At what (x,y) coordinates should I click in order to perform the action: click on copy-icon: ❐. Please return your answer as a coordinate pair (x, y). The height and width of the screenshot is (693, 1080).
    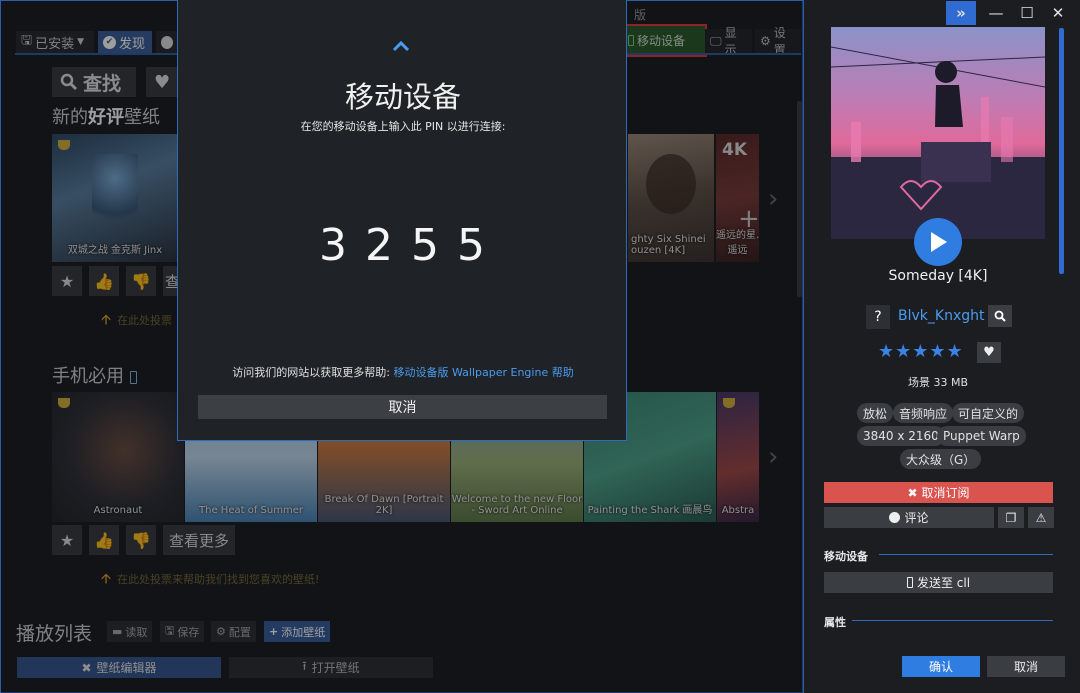
    Looking at the image, I should click on (1011, 517).